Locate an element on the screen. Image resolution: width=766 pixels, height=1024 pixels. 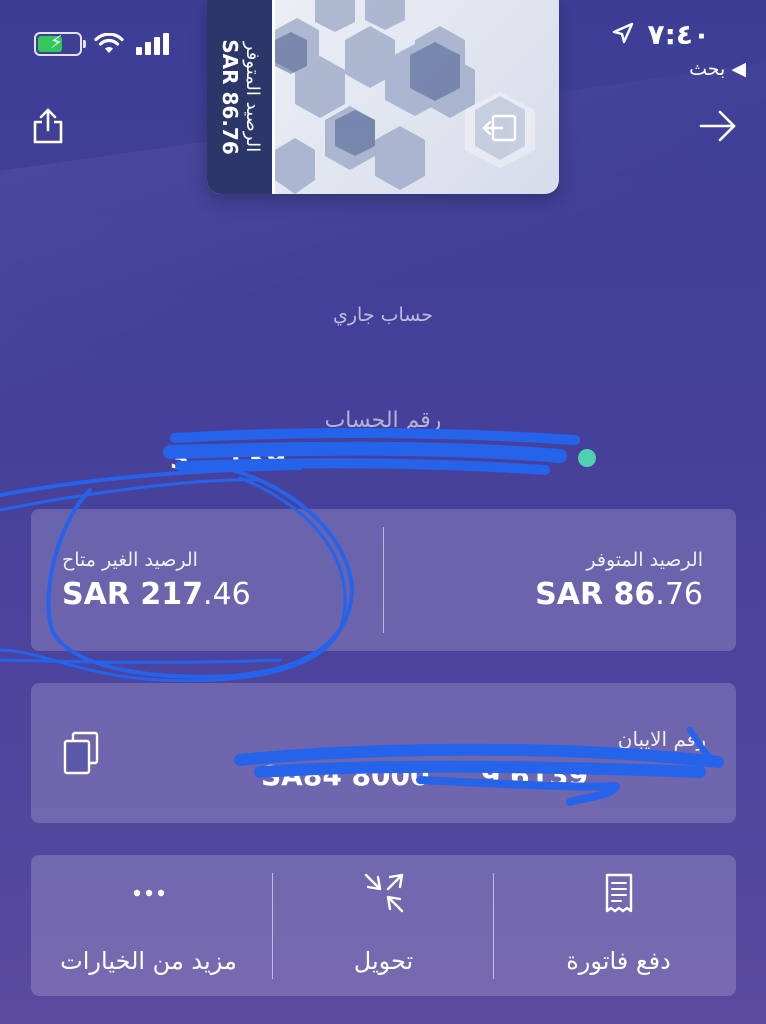
location-arrow-icon is located at coordinates (623, 33).